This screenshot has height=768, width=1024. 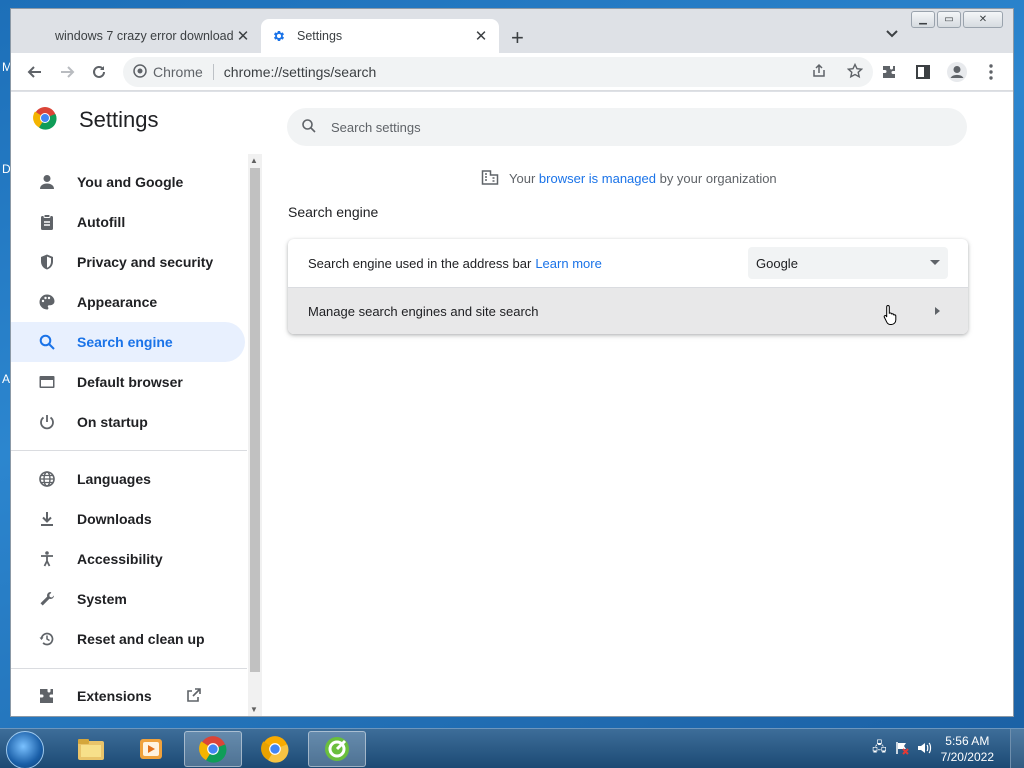 What do you see at coordinates (194, 696) in the screenshot?
I see `open-in-new-icon` at bounding box center [194, 696].